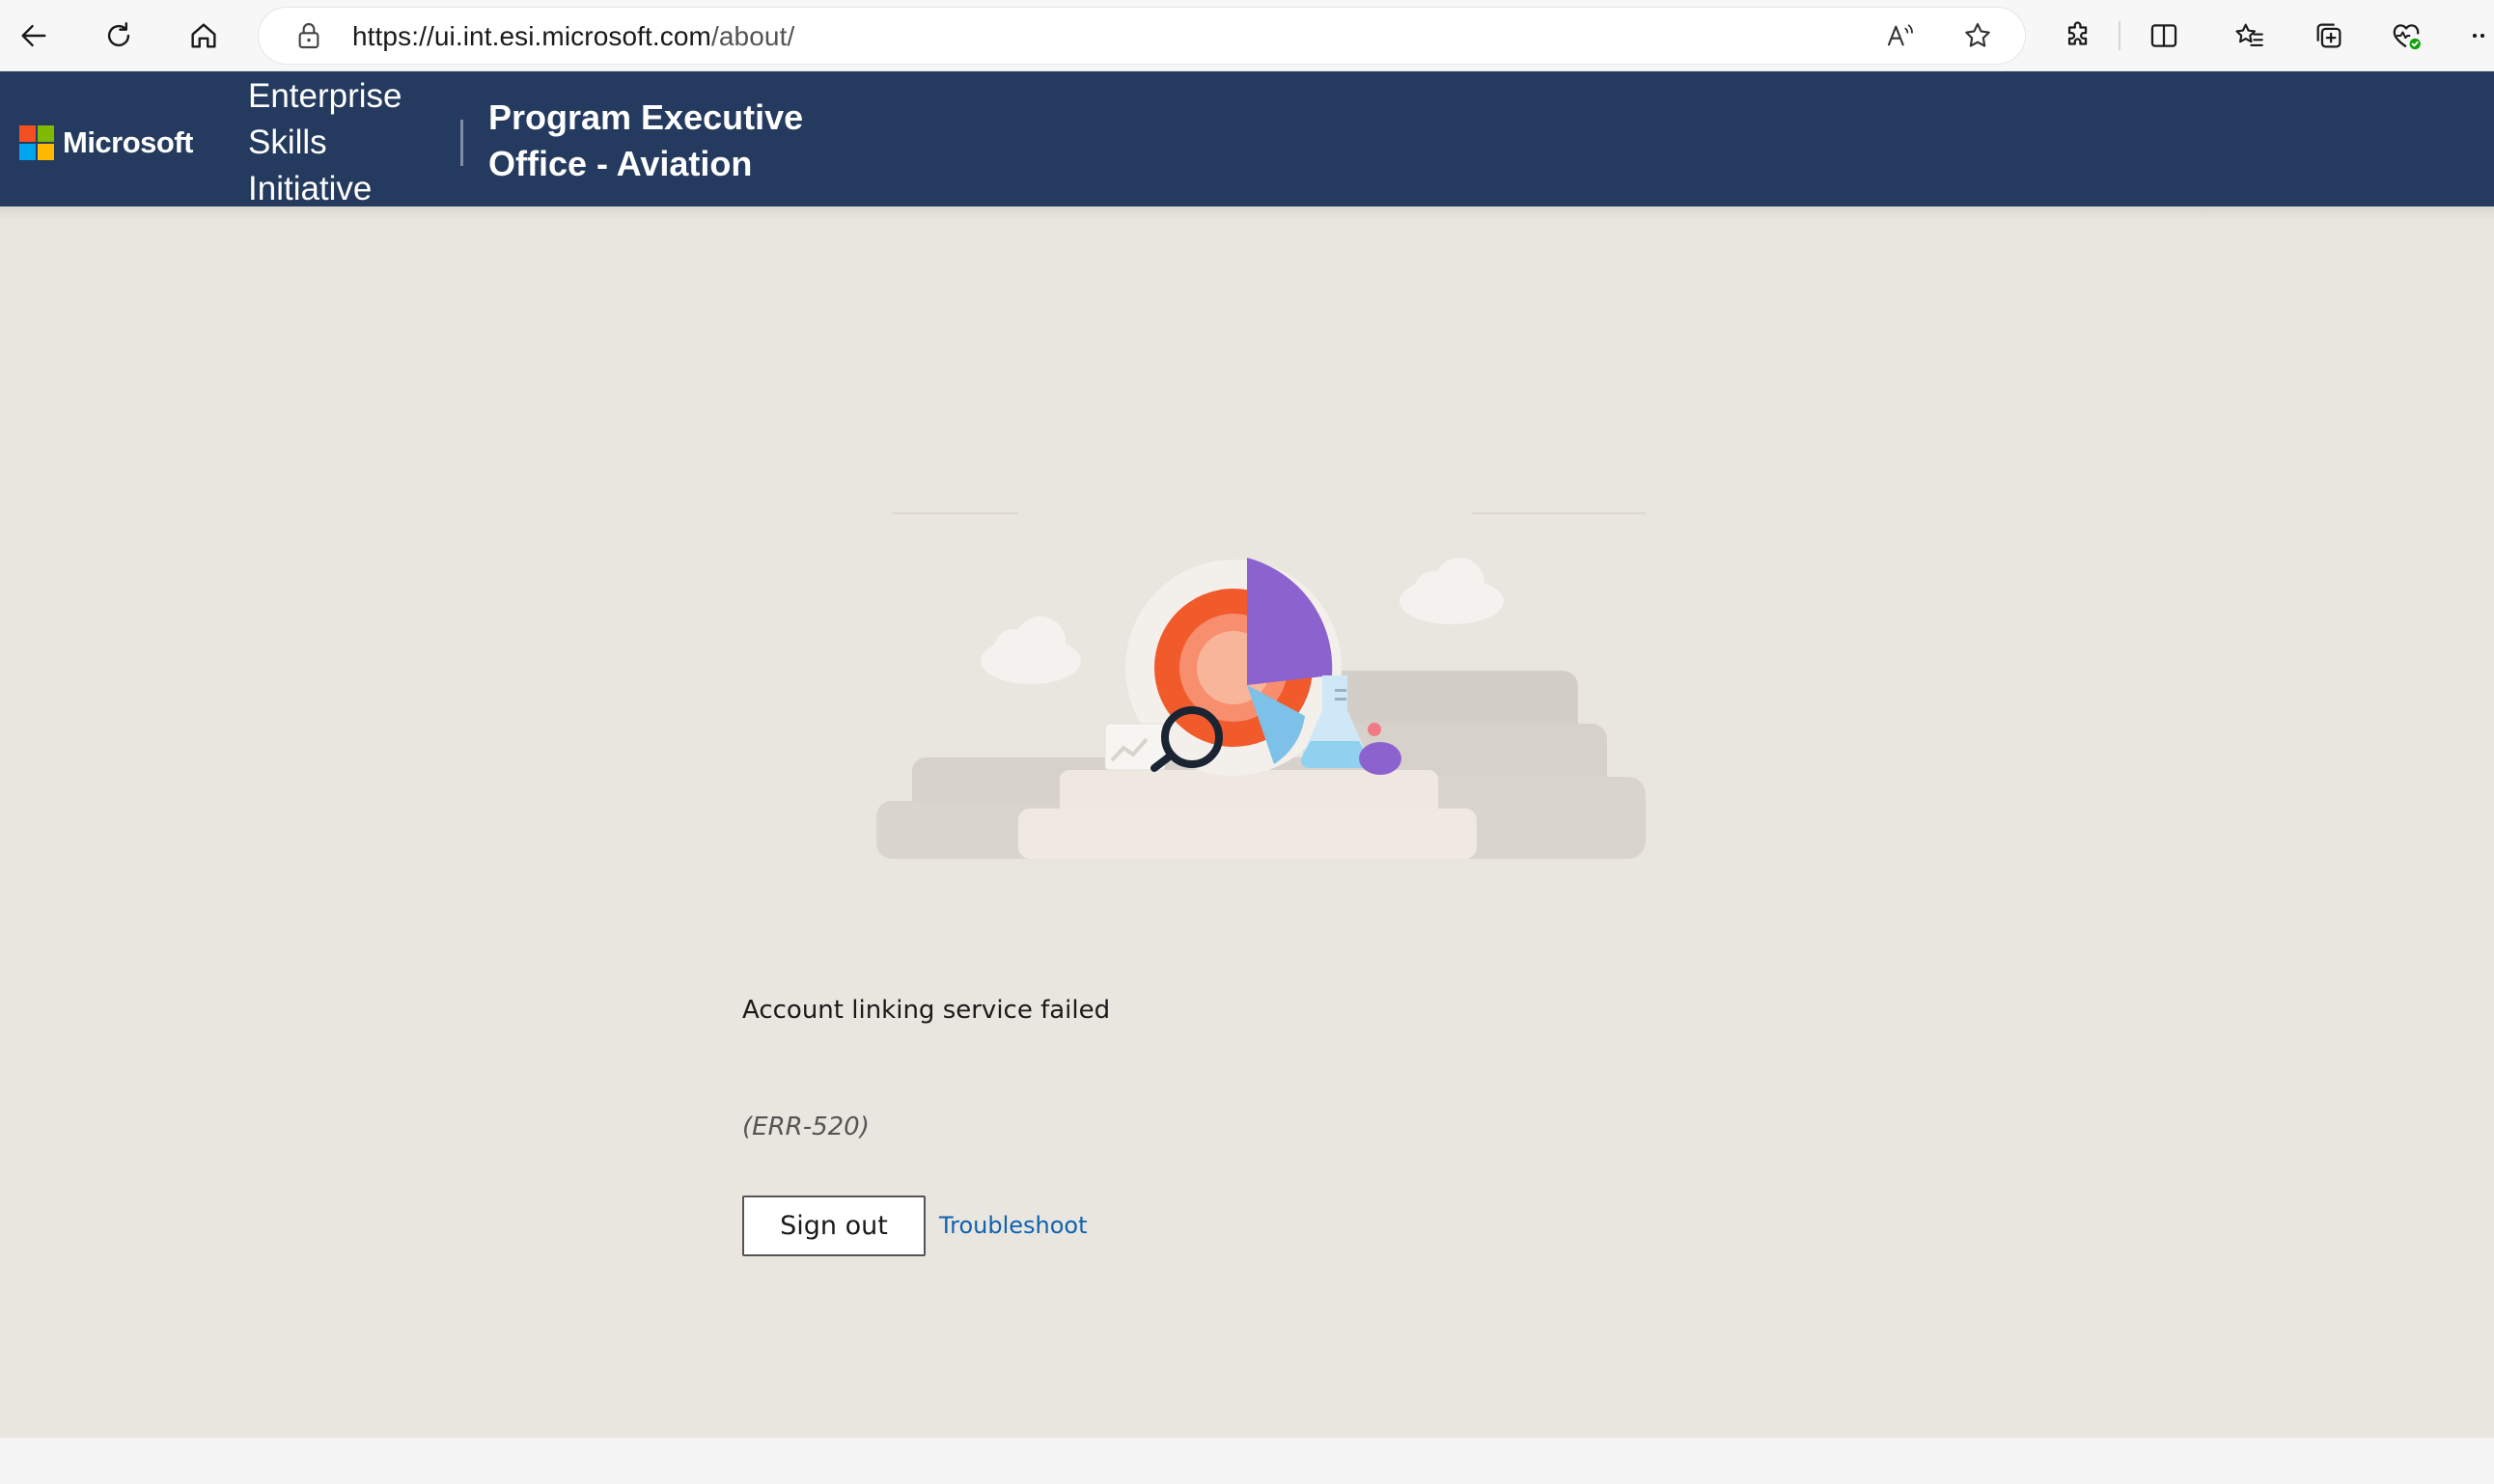 The height and width of the screenshot is (1484, 2494). I want to click on browser-essentials-button, so click(2406, 36).